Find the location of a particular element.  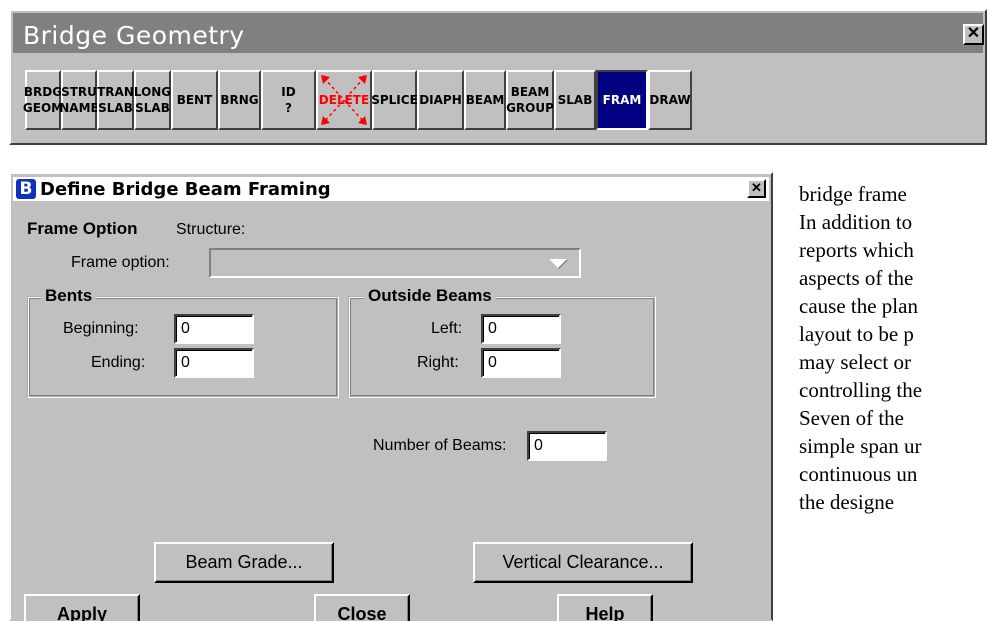

frame-option-heading: Frame Option is located at coordinates (82, 228).